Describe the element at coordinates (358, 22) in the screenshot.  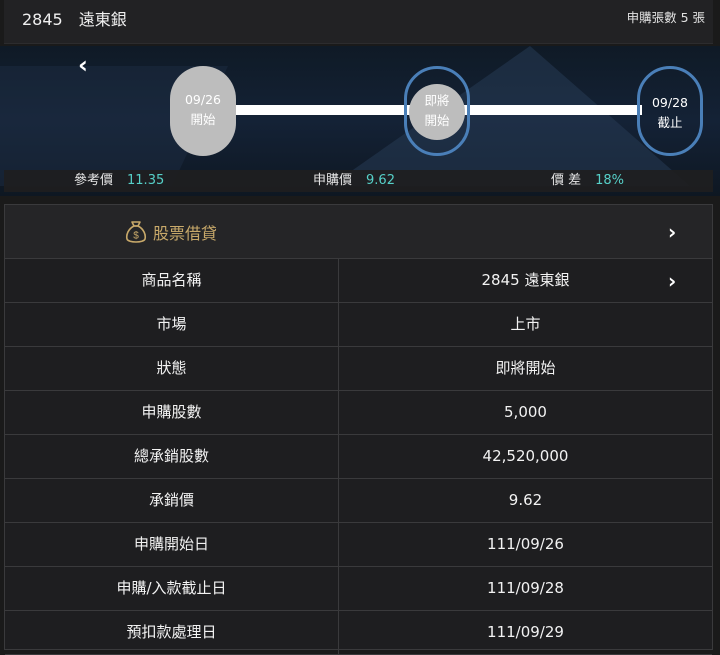
I see `top-bar: 2845 遠東銀 申購張數 5 張` at that location.